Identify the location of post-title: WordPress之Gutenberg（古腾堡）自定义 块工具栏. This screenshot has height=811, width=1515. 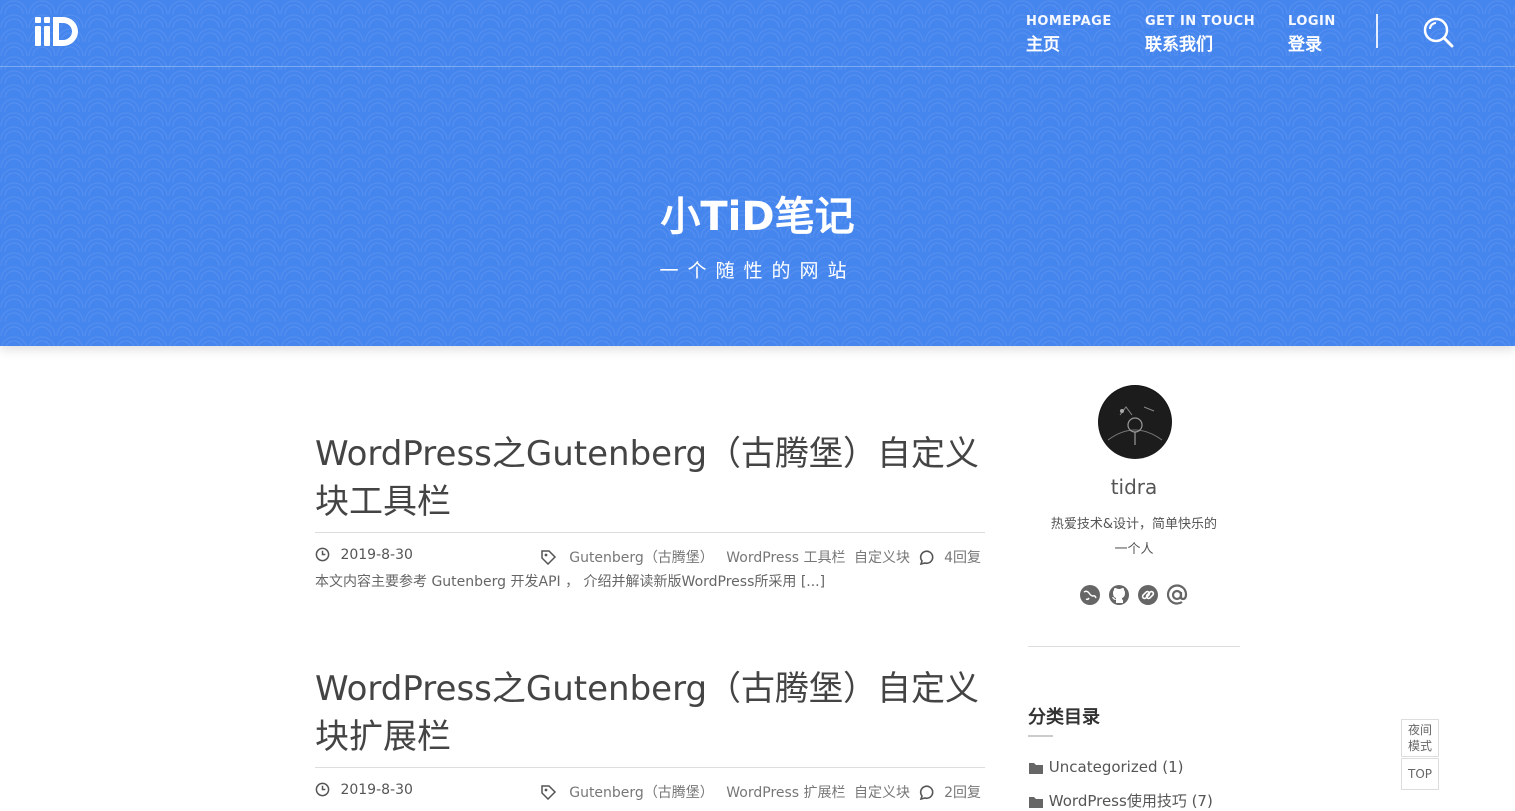
(650, 478).